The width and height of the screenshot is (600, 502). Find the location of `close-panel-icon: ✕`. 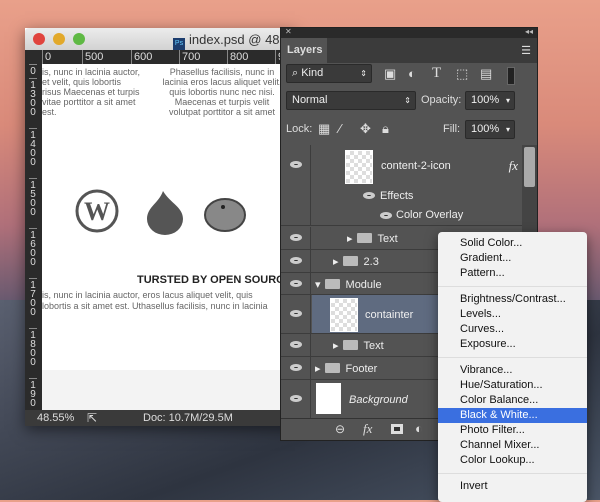

close-panel-icon: ✕ is located at coordinates (288, 31).